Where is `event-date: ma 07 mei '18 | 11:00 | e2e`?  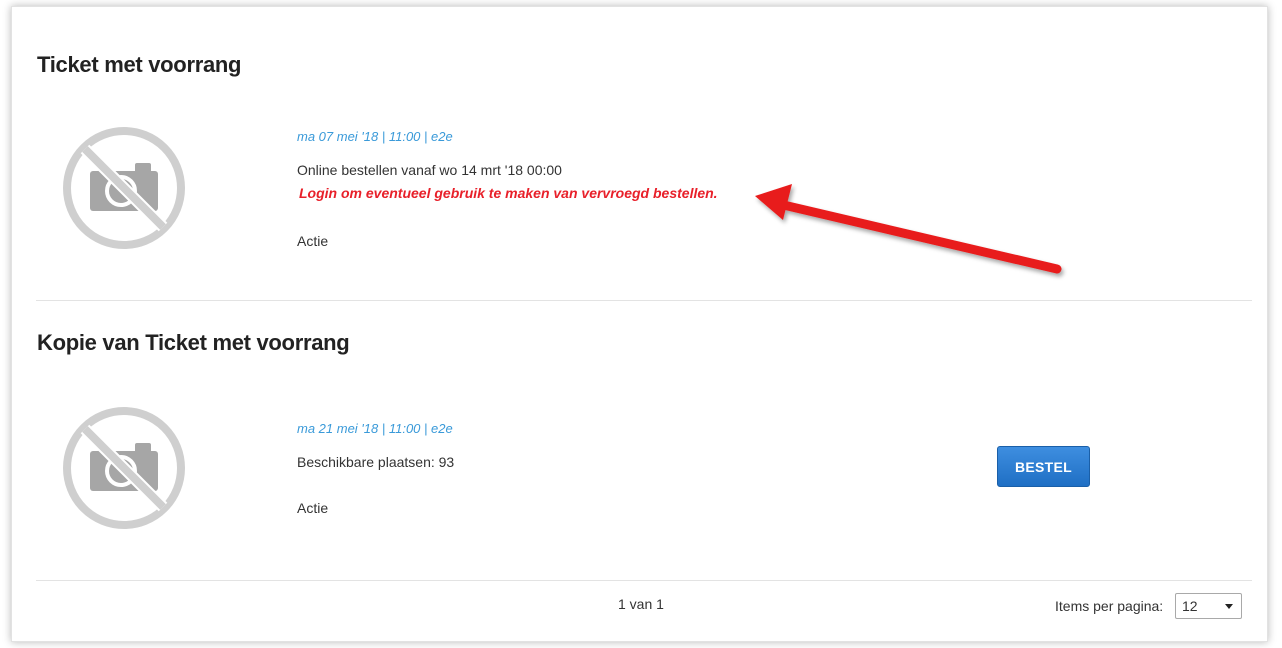 event-date: ma 07 mei '18 | 11:00 | e2e is located at coordinates (375, 136).